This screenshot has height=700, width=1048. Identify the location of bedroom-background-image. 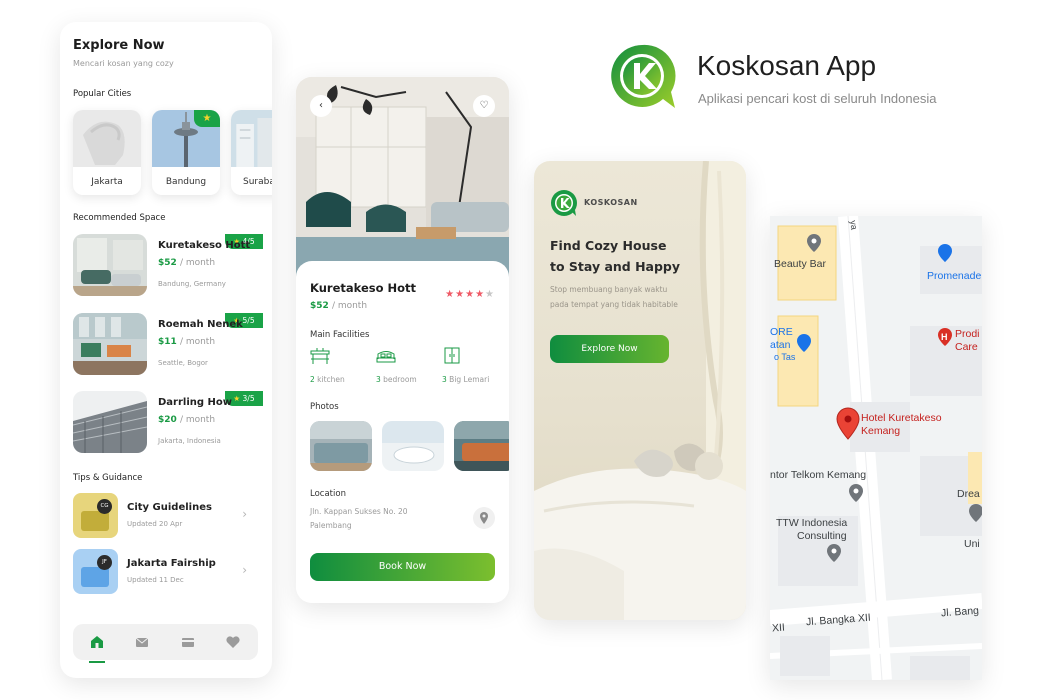
(640, 390).